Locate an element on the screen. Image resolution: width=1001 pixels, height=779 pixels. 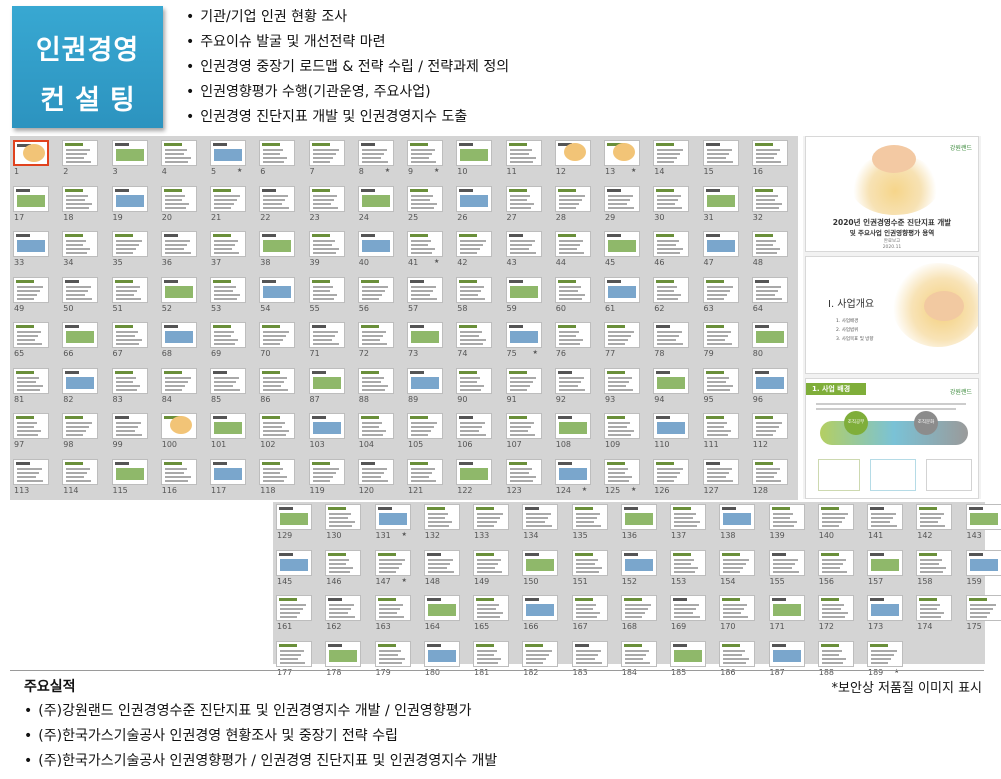
slide-thumbnail: 98 is located at coordinates (83, 432).